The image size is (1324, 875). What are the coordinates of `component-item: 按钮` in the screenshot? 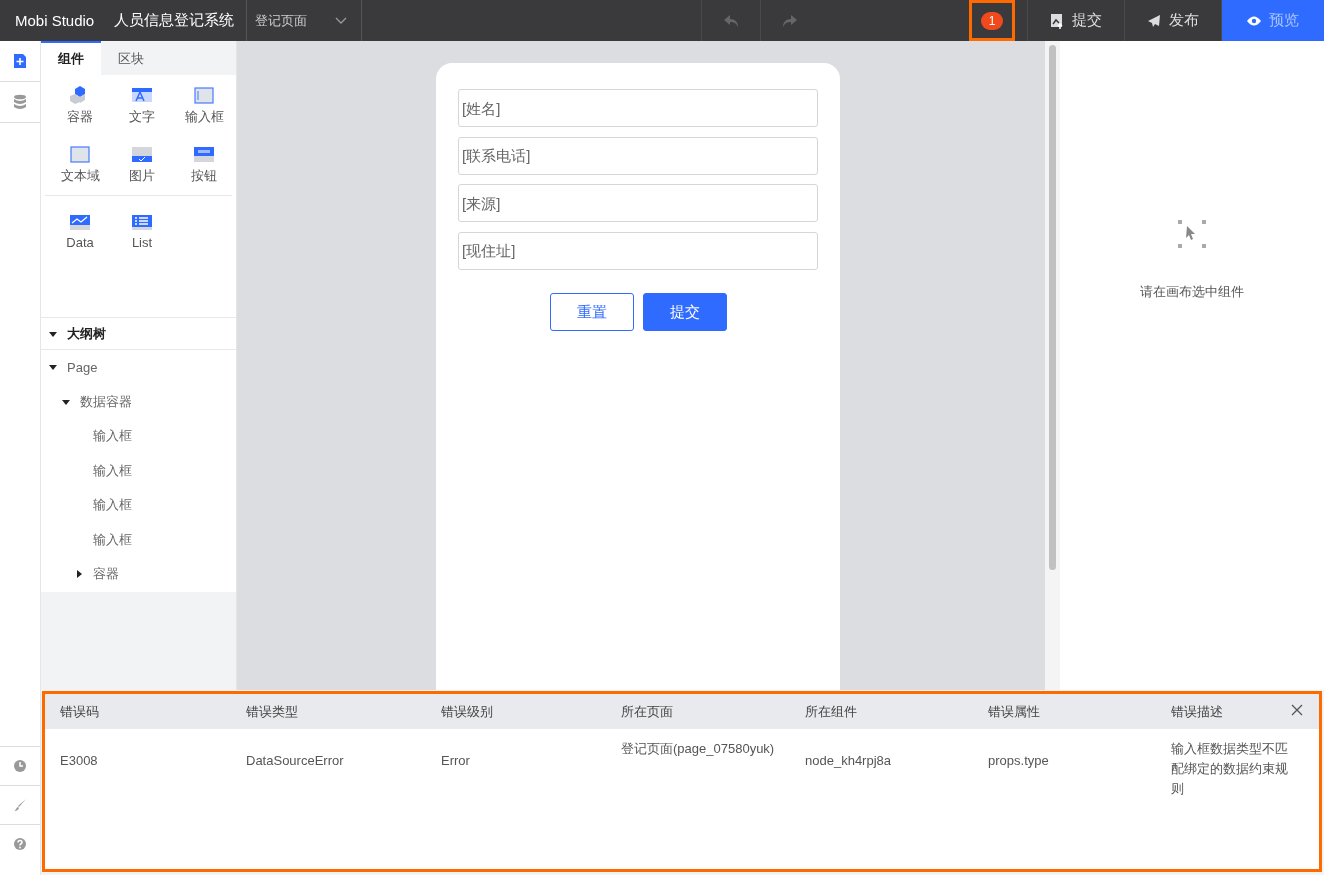 It's located at (204, 164).